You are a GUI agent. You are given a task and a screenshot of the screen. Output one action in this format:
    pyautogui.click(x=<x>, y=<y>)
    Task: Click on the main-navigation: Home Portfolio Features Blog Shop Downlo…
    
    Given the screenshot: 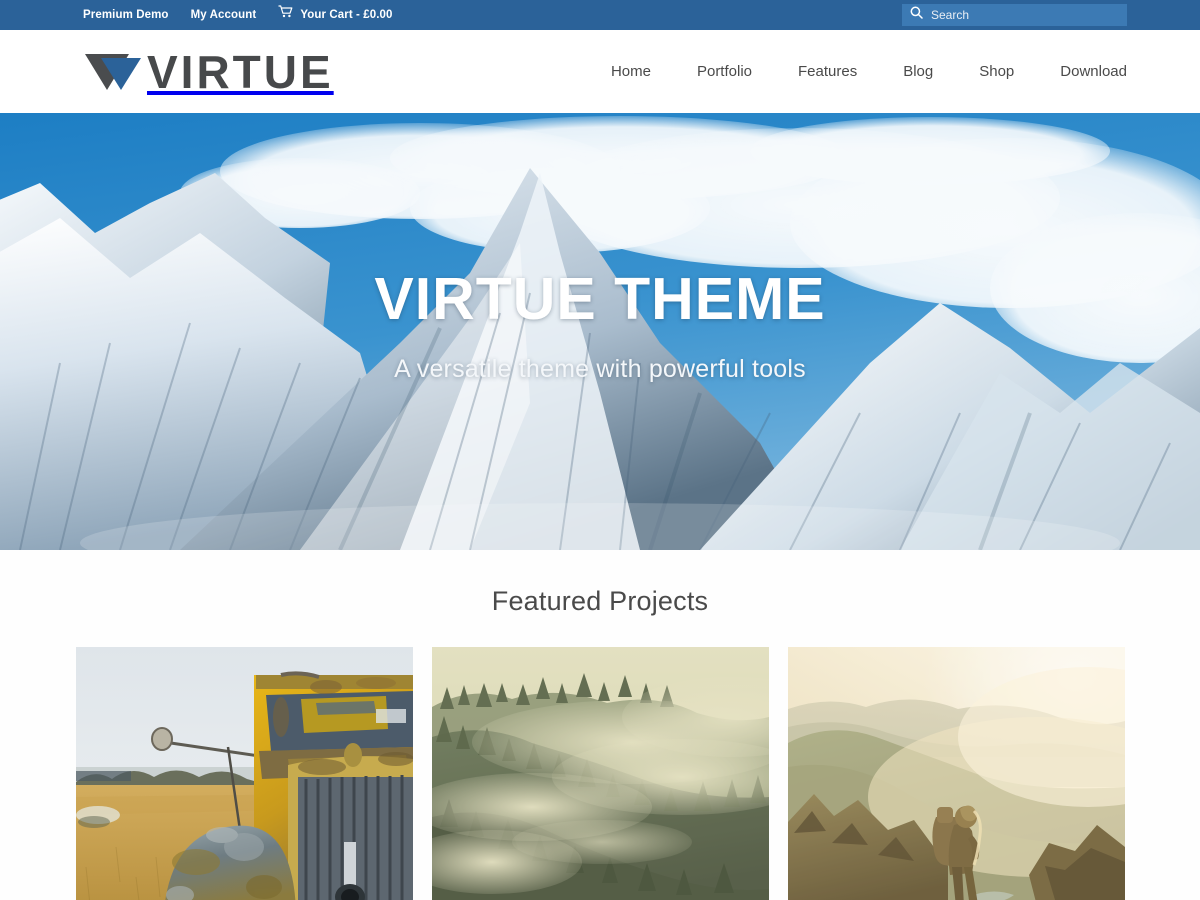 What is the action you would take?
    pyautogui.click(x=857, y=71)
    